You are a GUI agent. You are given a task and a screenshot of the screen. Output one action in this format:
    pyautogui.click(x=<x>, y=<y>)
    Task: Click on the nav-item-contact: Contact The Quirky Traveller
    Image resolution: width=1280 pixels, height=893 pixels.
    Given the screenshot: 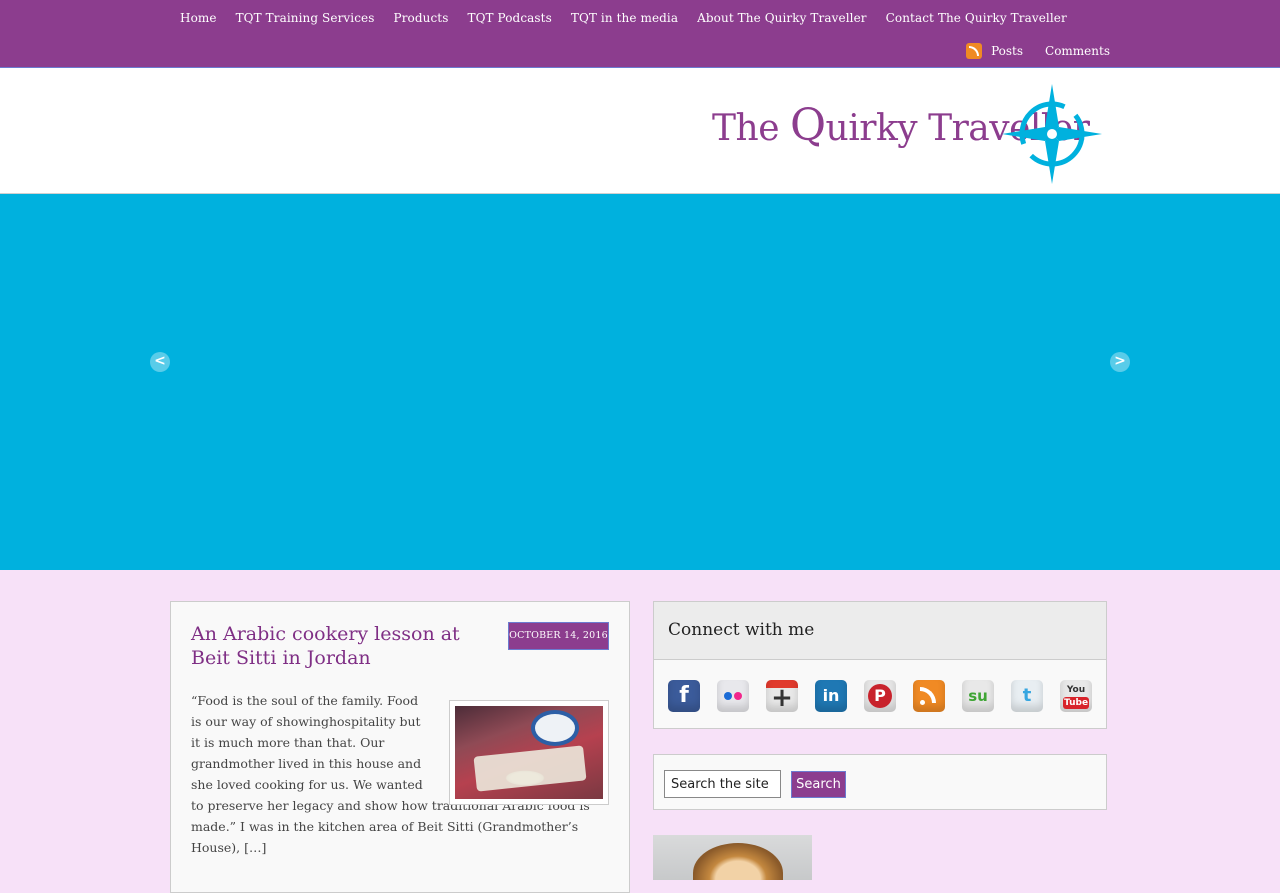 What is the action you would take?
    pyautogui.click(x=977, y=18)
    